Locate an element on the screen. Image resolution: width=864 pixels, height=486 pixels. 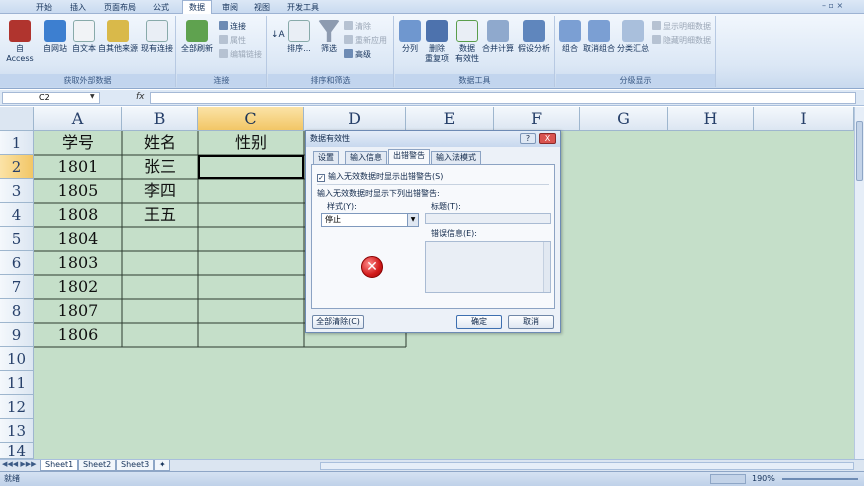
dialog-tab-settings: 设置 is located at coordinates (326, 157).